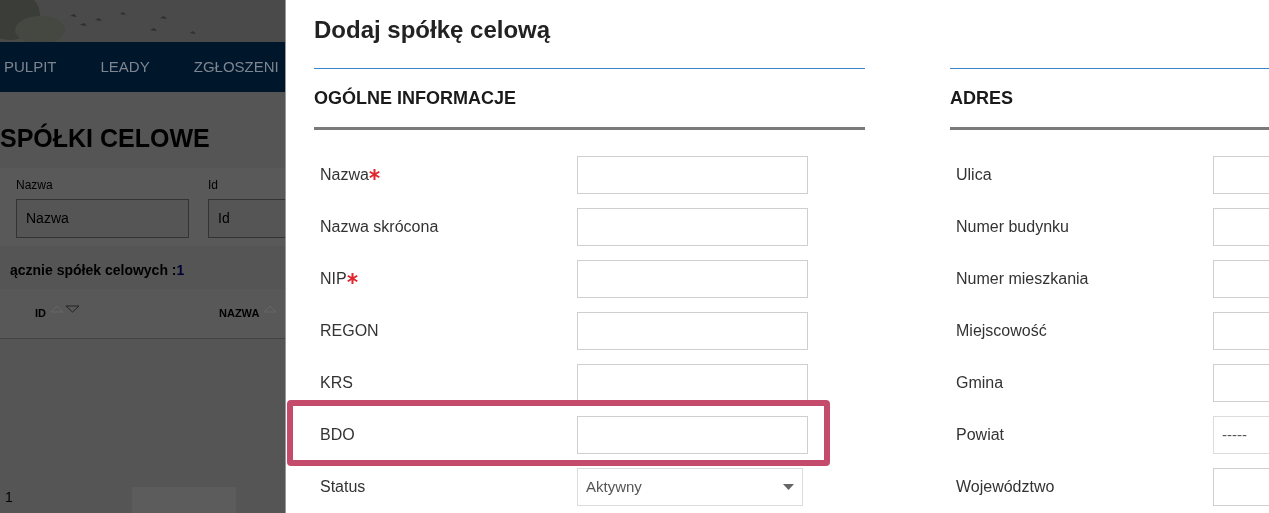 This screenshot has width=1269, height=513. I want to click on field-label: Miejscowość, so click(1001, 331).